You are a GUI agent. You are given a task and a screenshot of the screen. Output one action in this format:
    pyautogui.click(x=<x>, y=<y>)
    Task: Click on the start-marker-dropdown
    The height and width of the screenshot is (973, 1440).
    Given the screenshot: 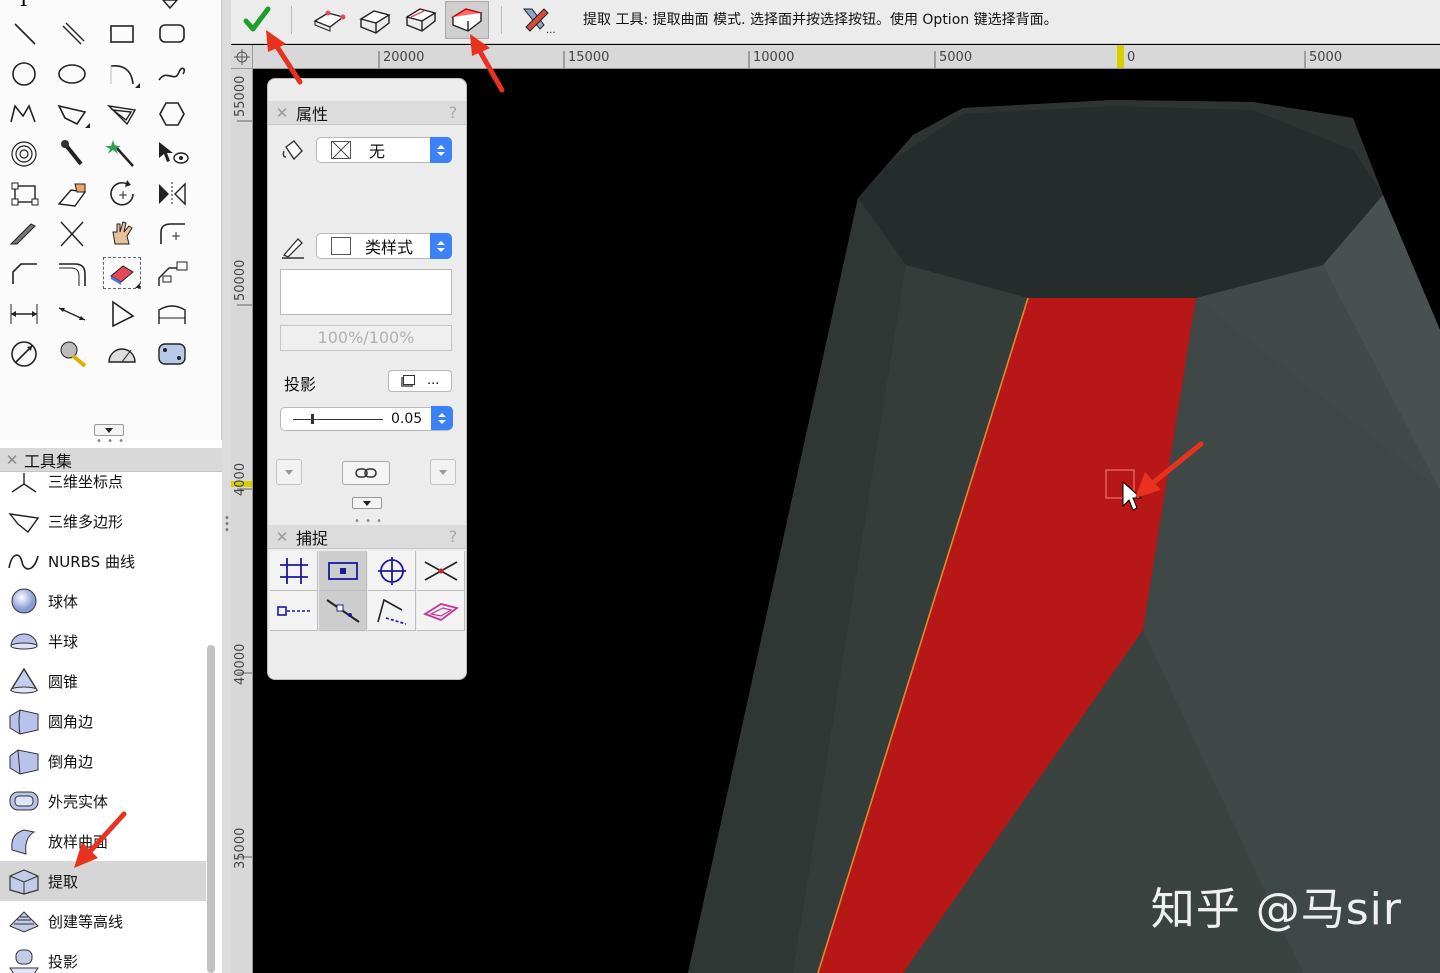 What is the action you would take?
    pyautogui.click(x=289, y=472)
    